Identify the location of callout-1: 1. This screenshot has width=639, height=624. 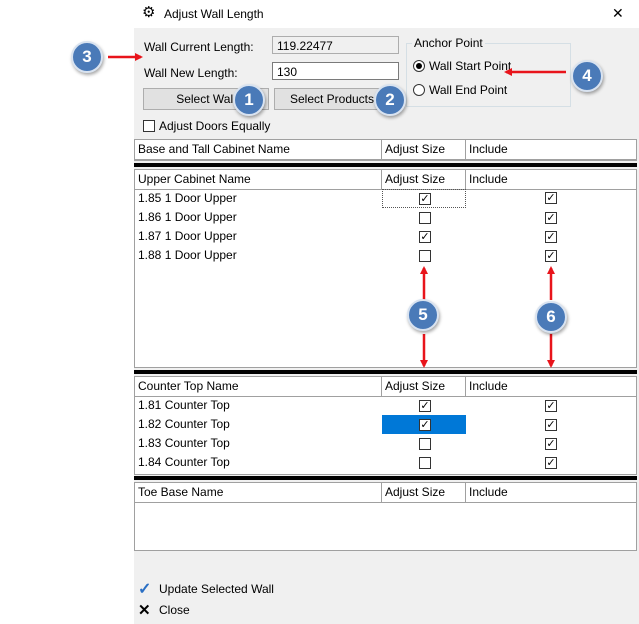
(249, 100).